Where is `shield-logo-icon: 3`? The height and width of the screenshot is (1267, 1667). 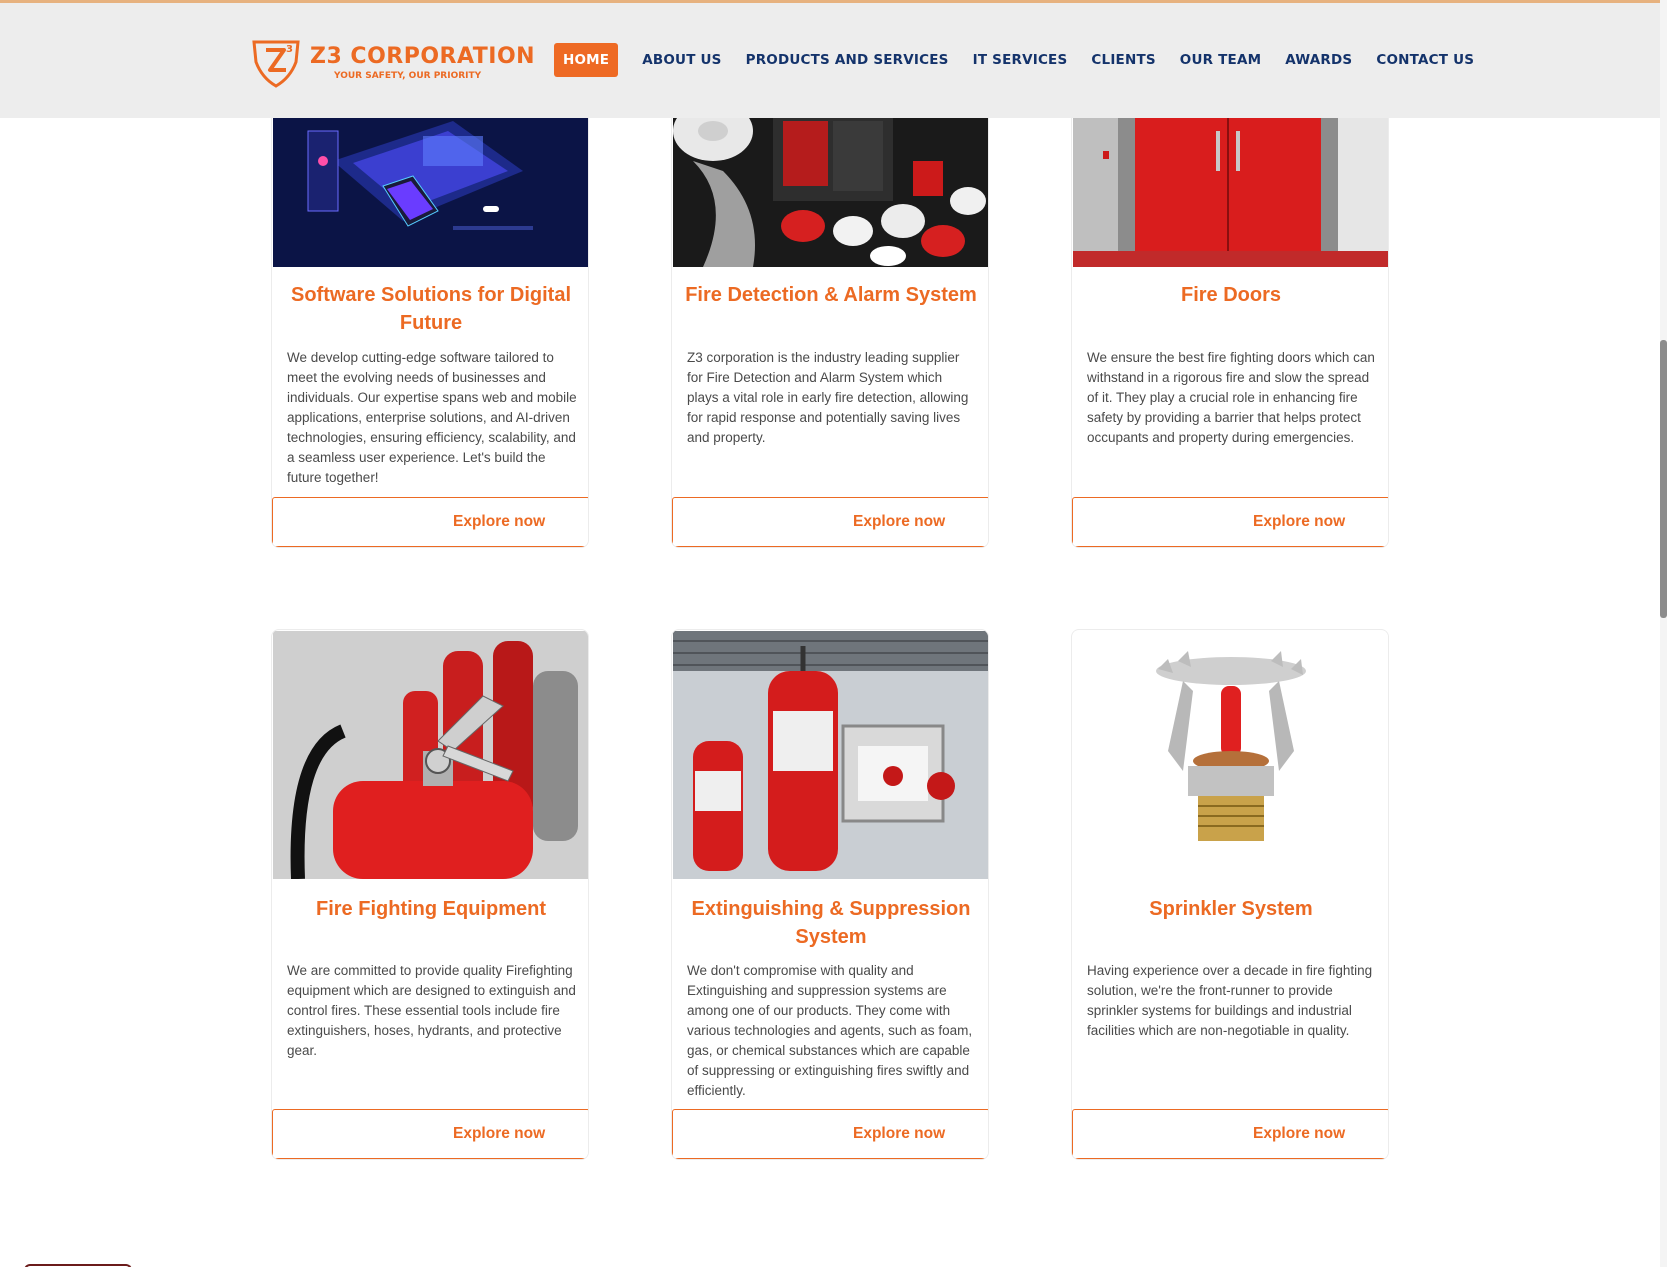 shield-logo-icon: 3 is located at coordinates (276, 64).